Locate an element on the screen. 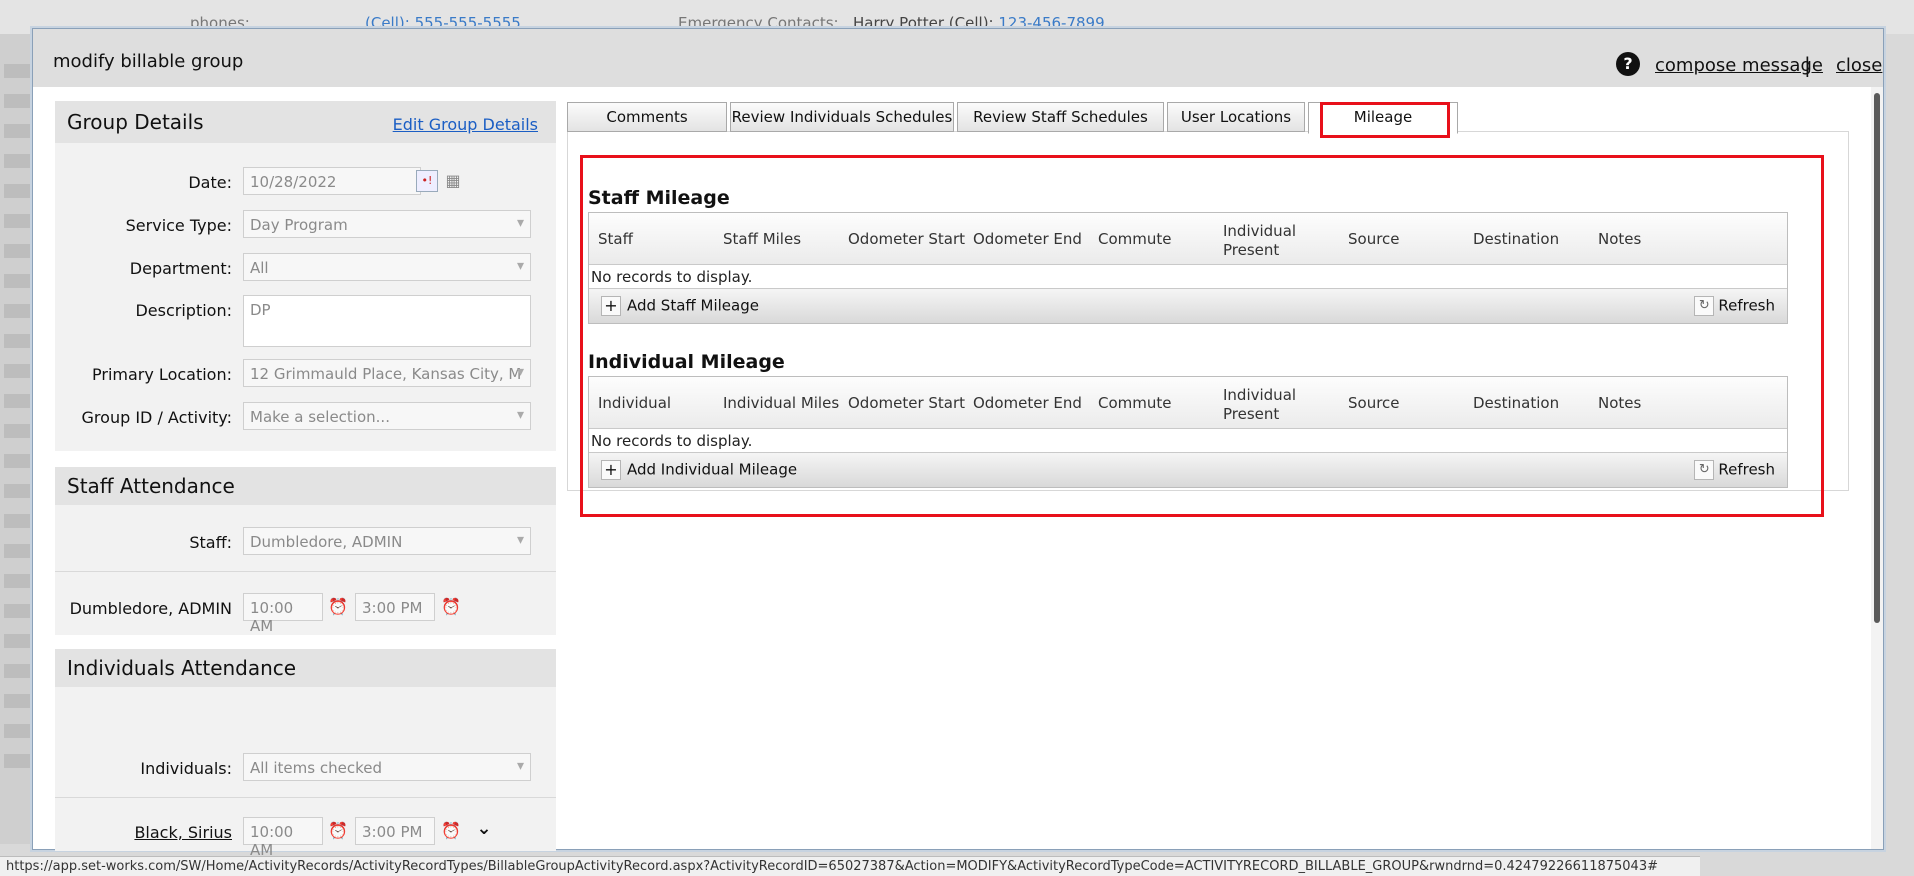  description-label: Description: is located at coordinates (183, 310).